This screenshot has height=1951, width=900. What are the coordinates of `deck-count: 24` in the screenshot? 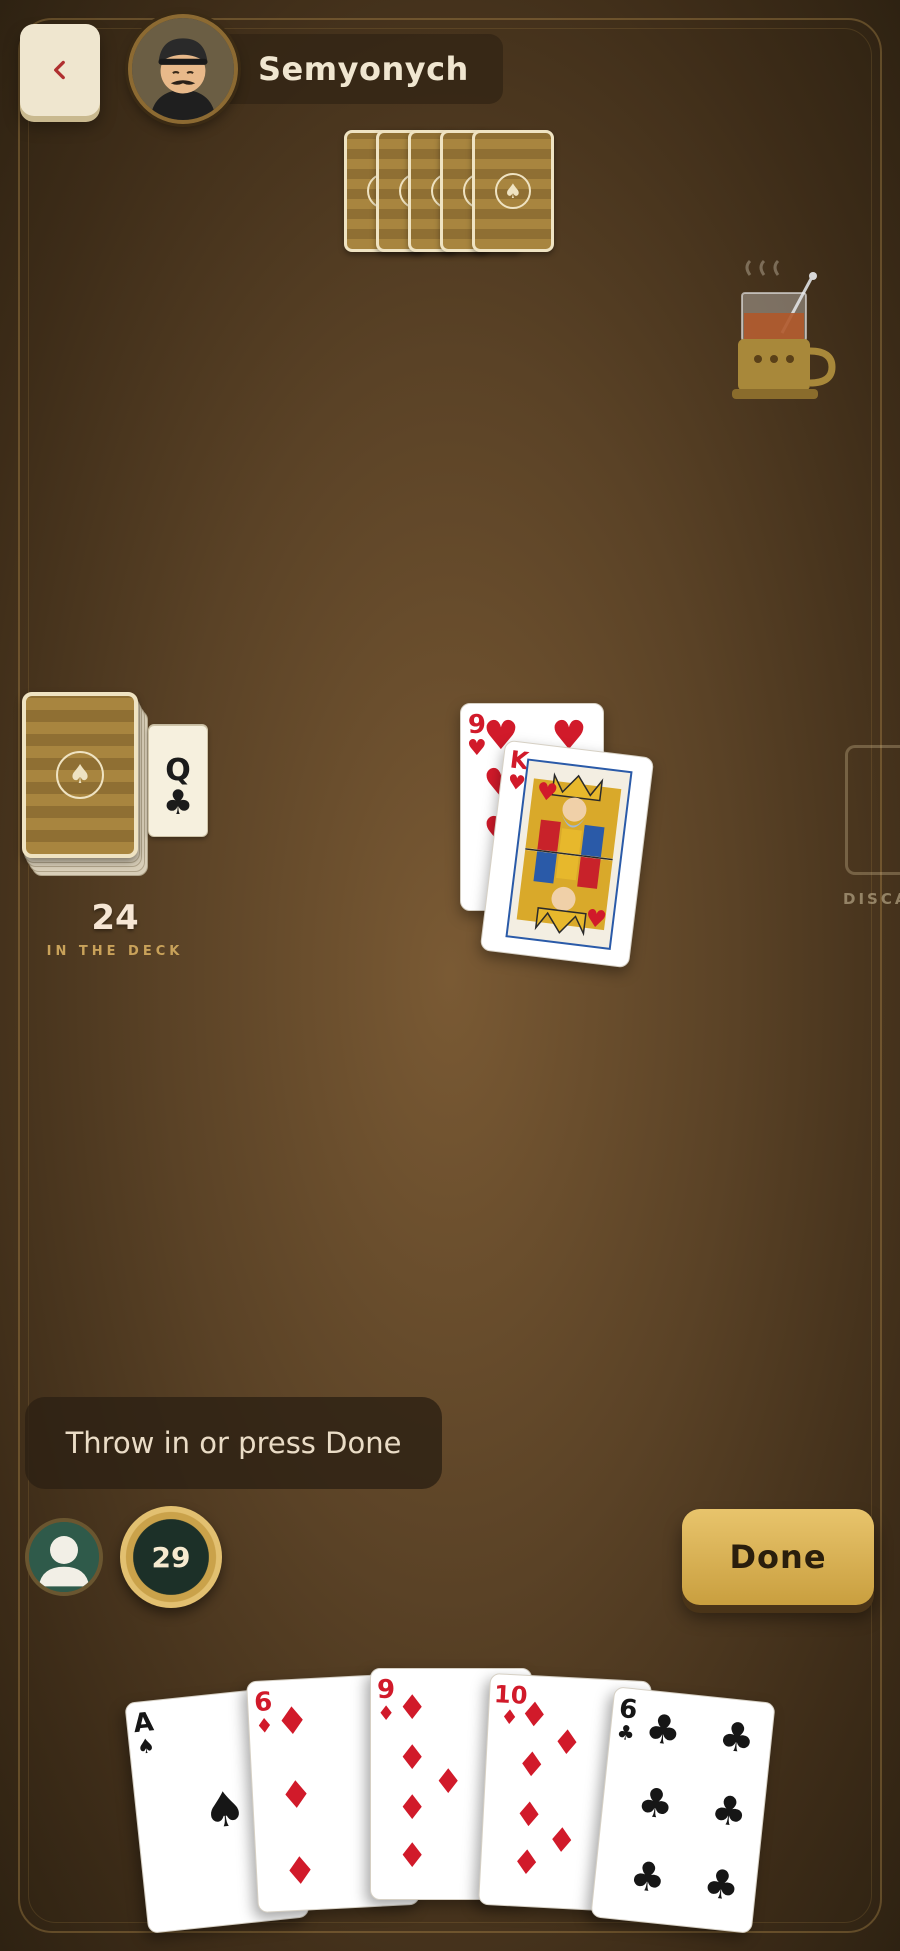 It's located at (115, 918).